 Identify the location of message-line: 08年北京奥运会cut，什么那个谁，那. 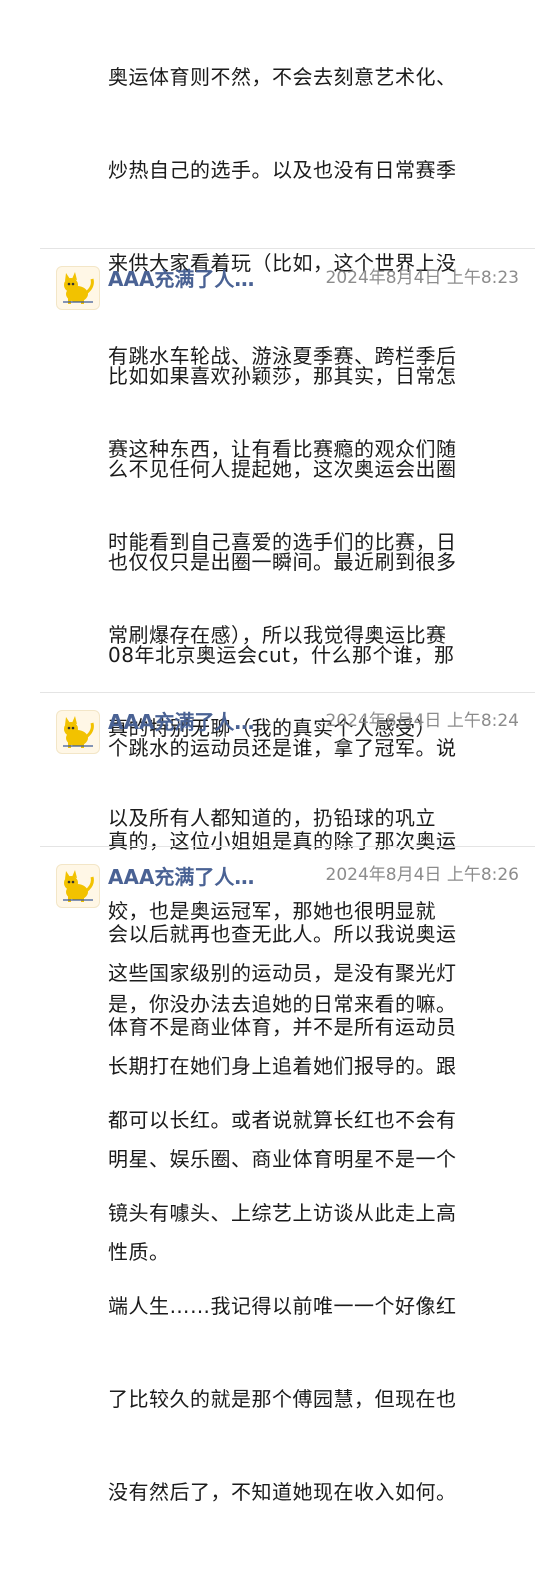
(281, 655).